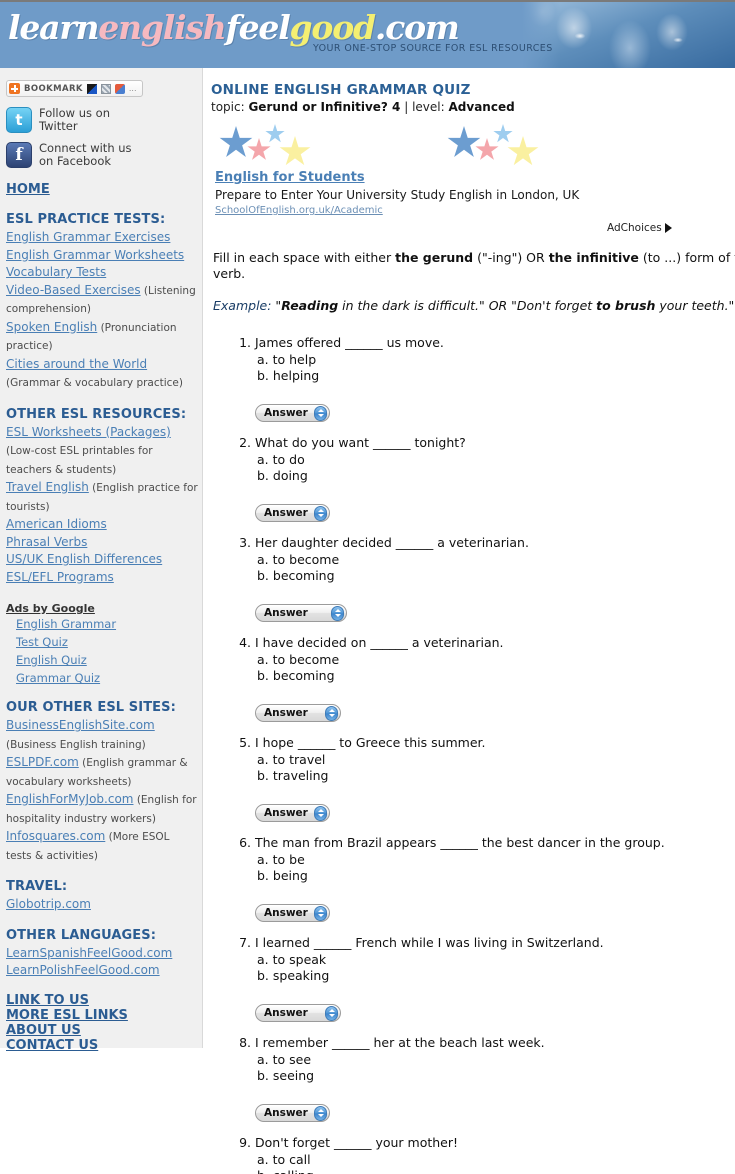 The width and height of the screenshot is (735, 1174). What do you see at coordinates (626, 305) in the screenshot?
I see `example-bold2: to brush` at bounding box center [626, 305].